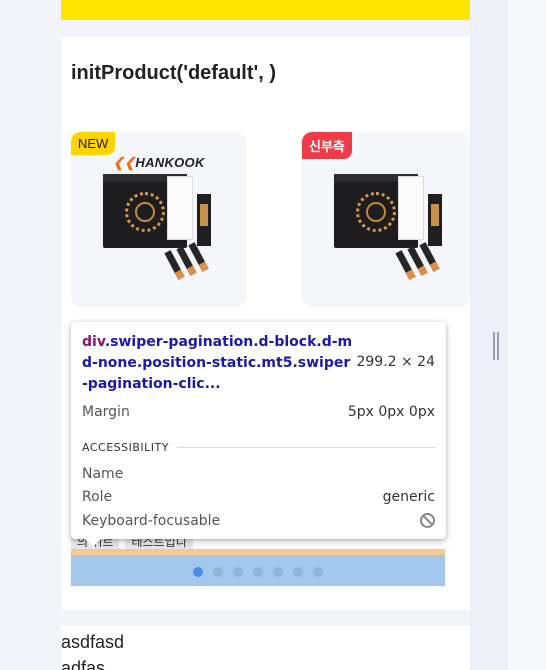 This screenshot has height=670, width=546. I want to click on pagination-dots, so click(258, 572).